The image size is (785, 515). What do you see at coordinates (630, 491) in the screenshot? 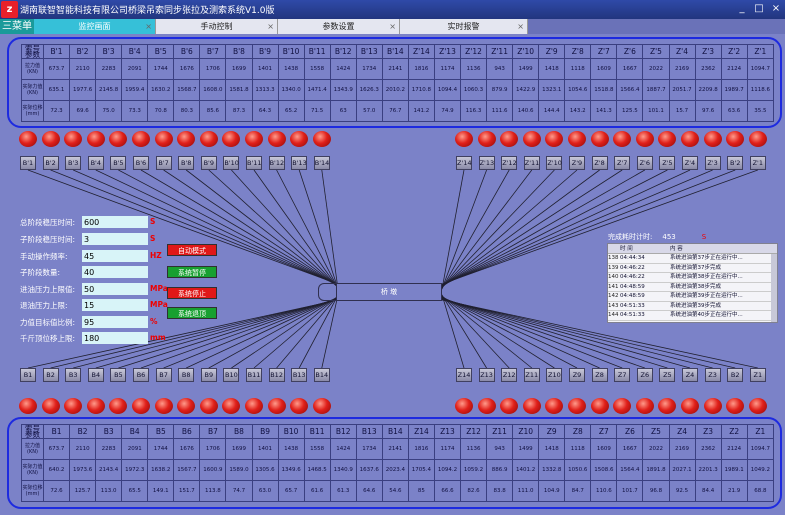
I see `table-cell: 101.7` at bounding box center [630, 491].